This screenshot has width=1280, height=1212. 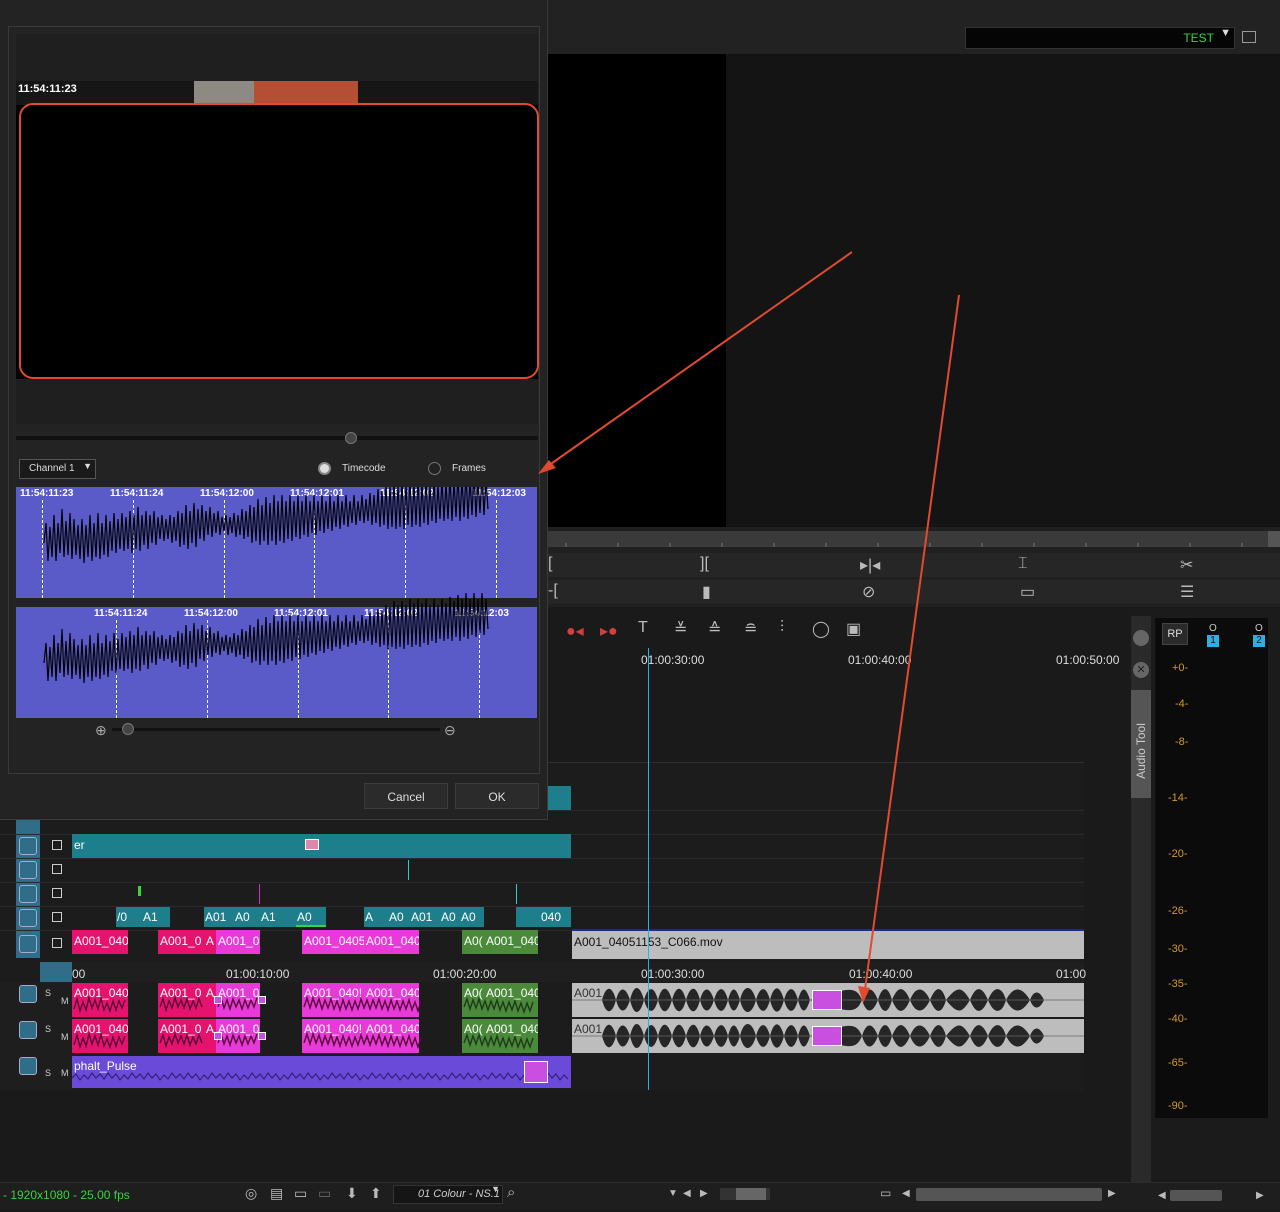 I want to click on replace-icon: ▮, so click(x=706, y=592).